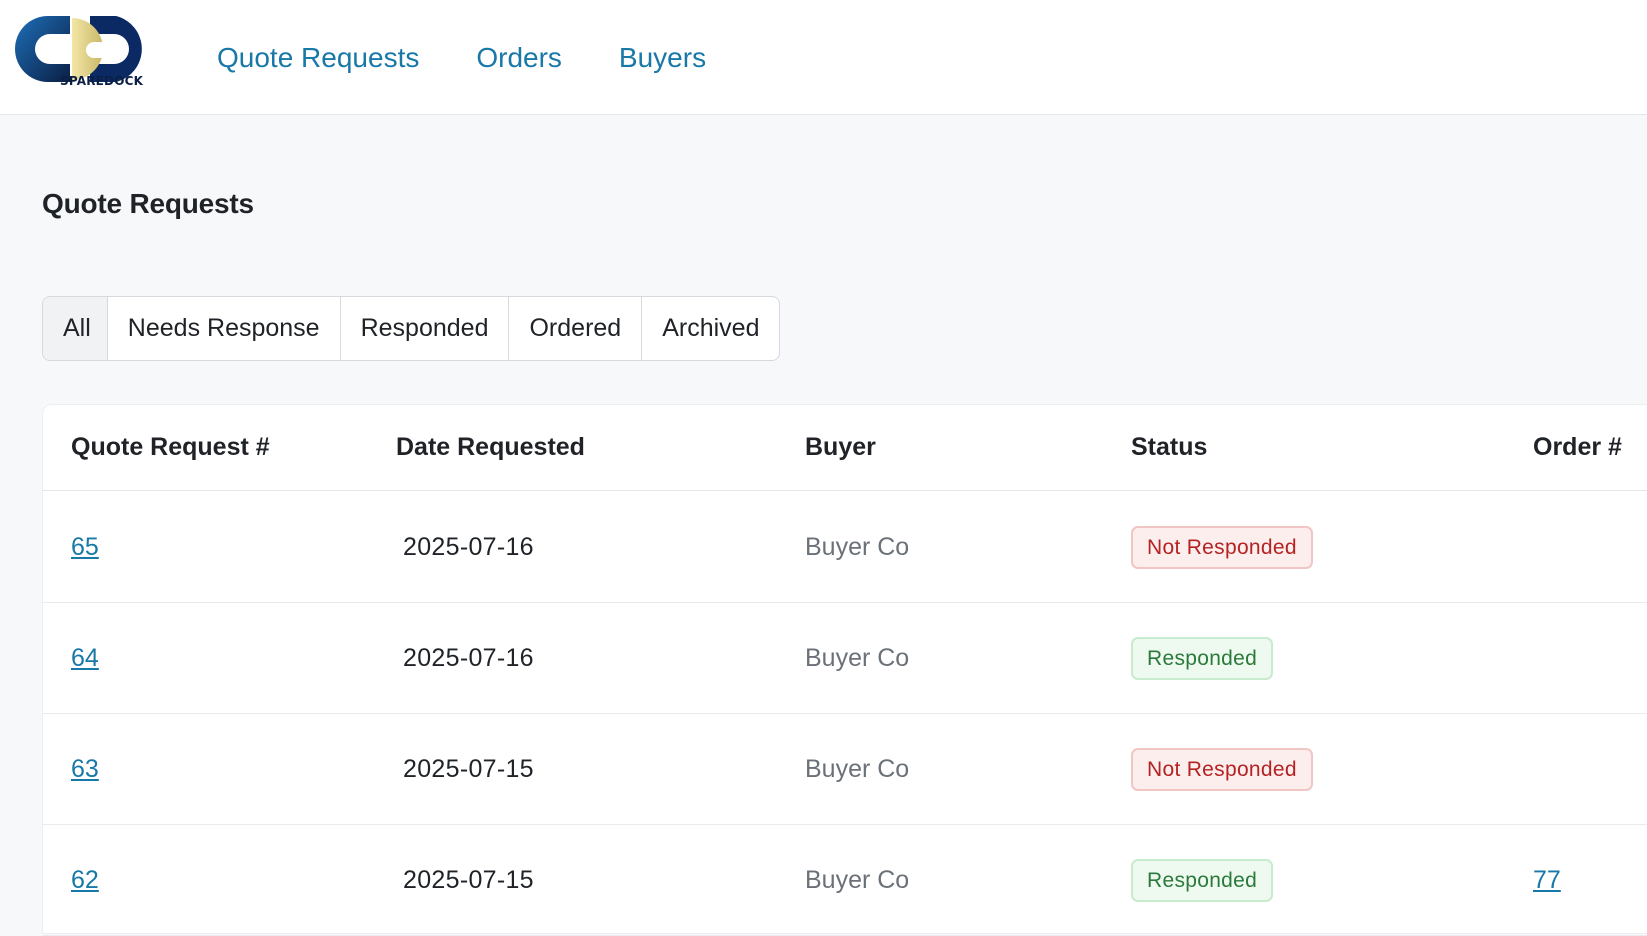 This screenshot has width=1647, height=936. What do you see at coordinates (490, 447) in the screenshot?
I see `header-date-requested: Date Requested` at bounding box center [490, 447].